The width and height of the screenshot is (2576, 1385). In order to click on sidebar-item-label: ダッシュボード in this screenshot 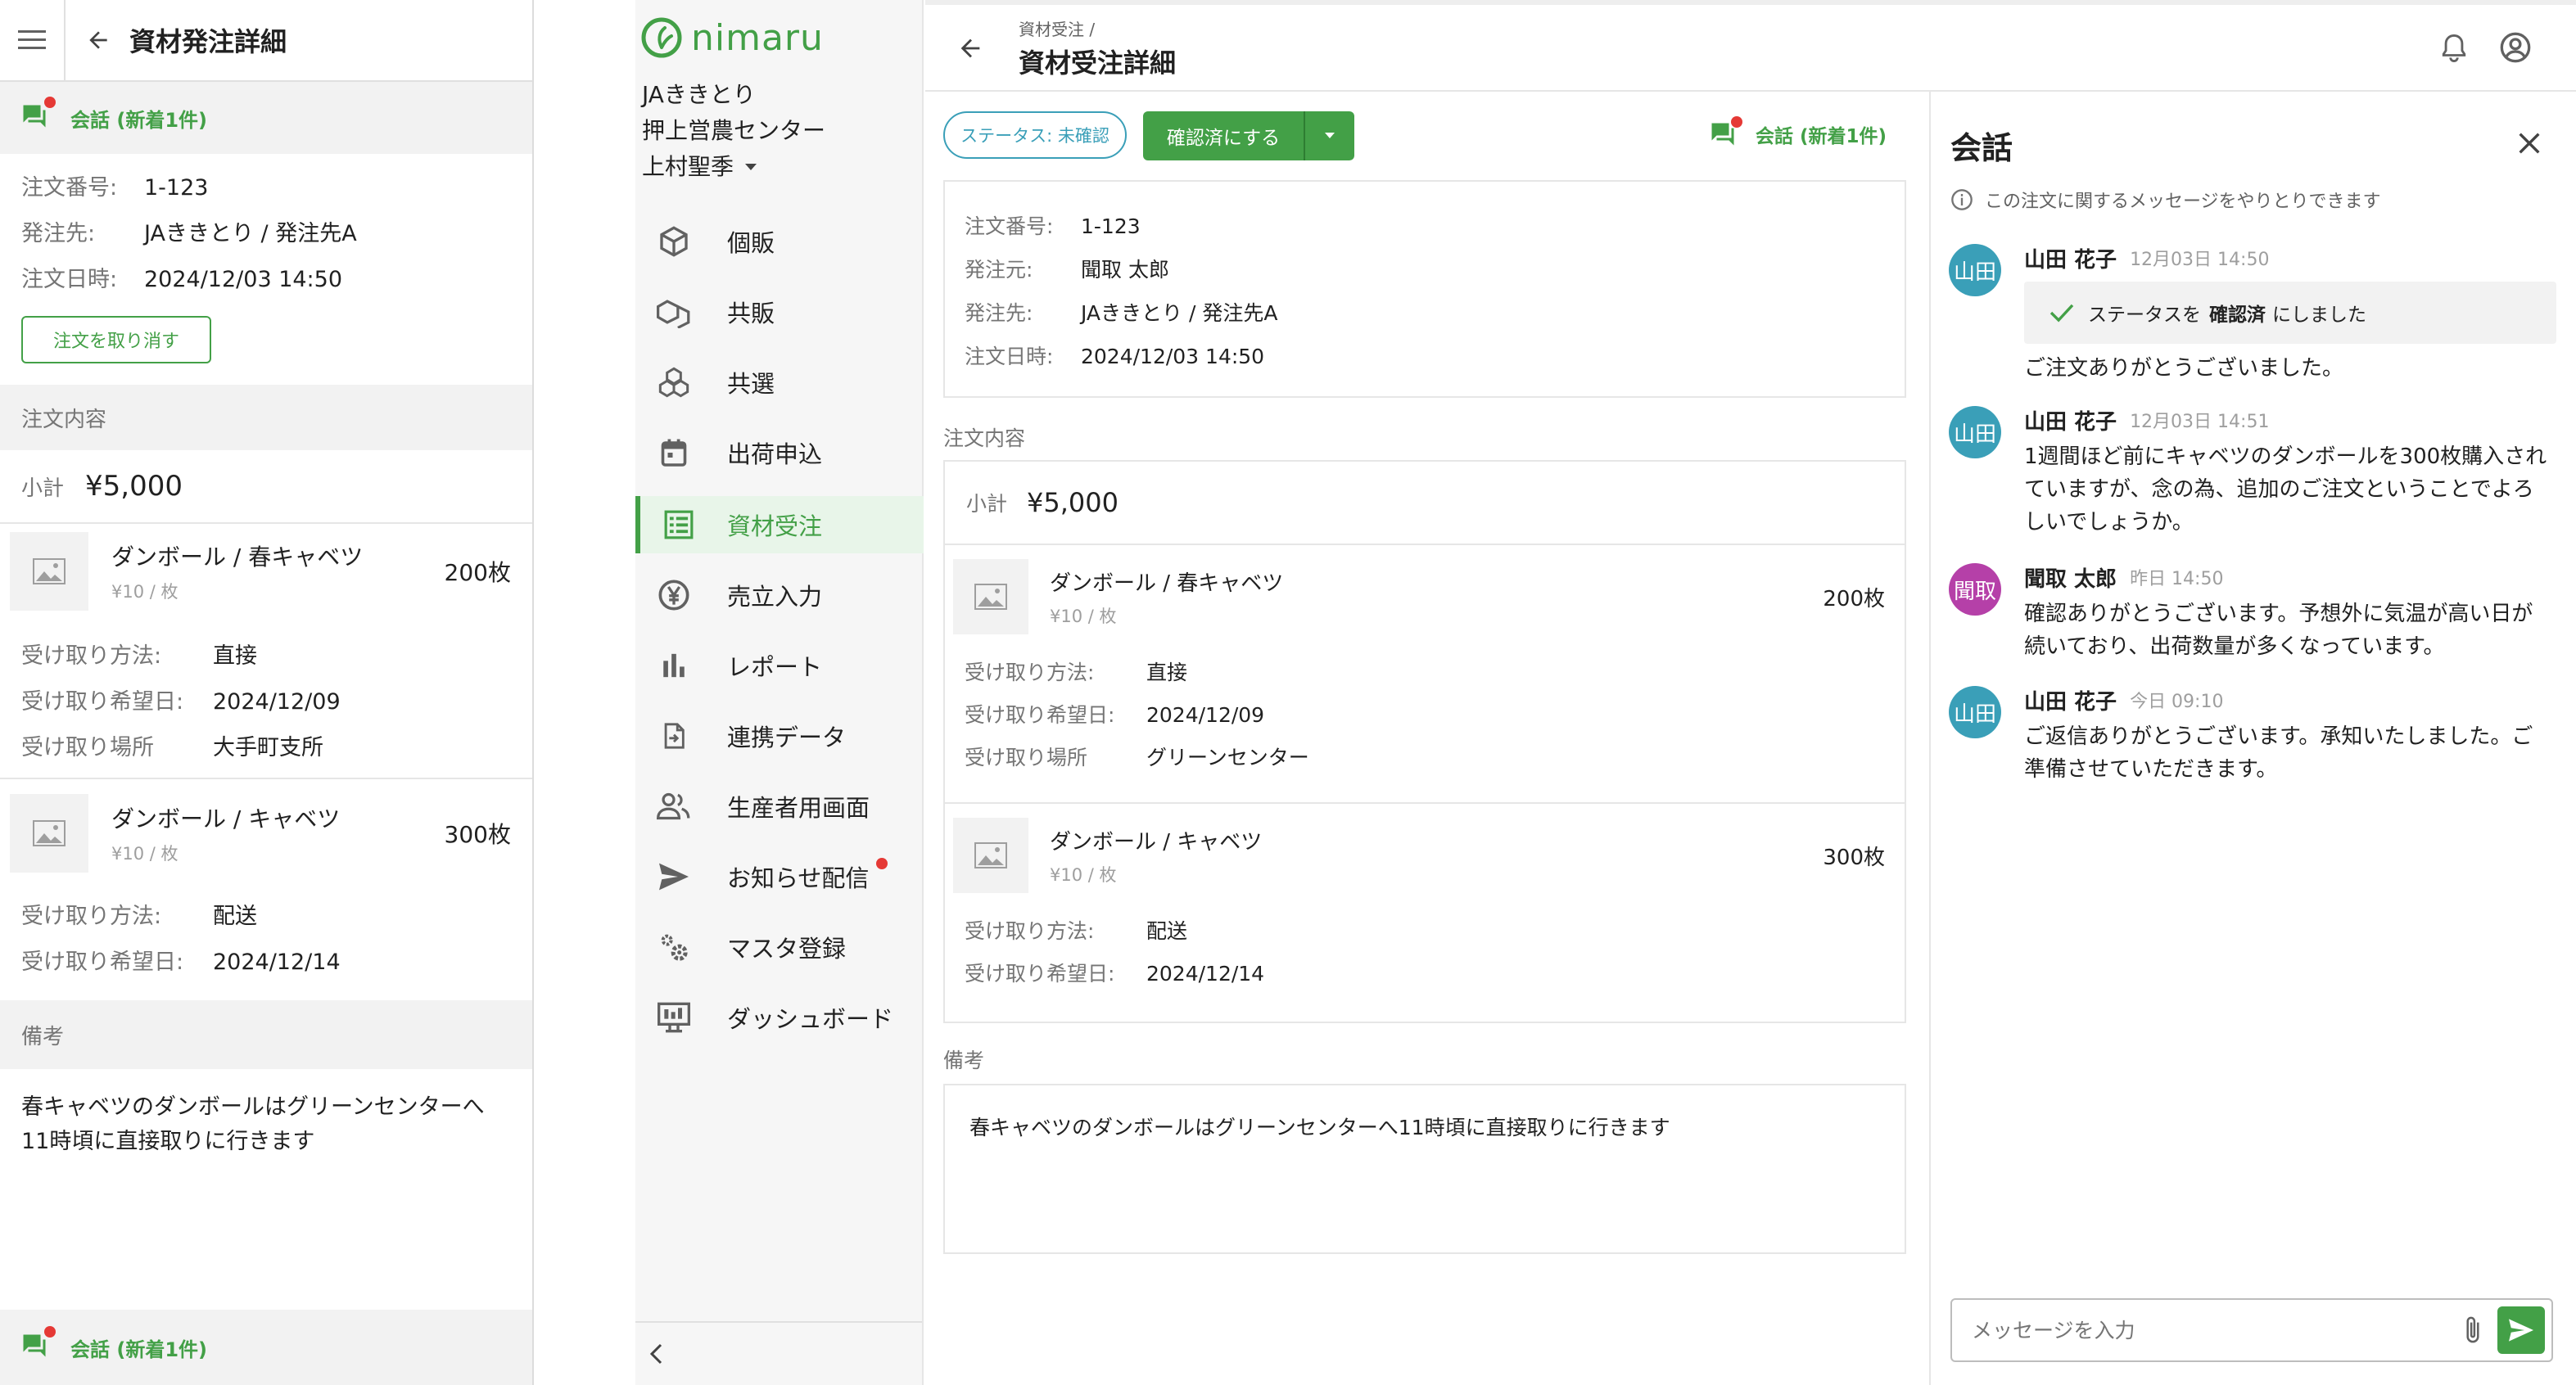, I will do `click(810, 1019)`.